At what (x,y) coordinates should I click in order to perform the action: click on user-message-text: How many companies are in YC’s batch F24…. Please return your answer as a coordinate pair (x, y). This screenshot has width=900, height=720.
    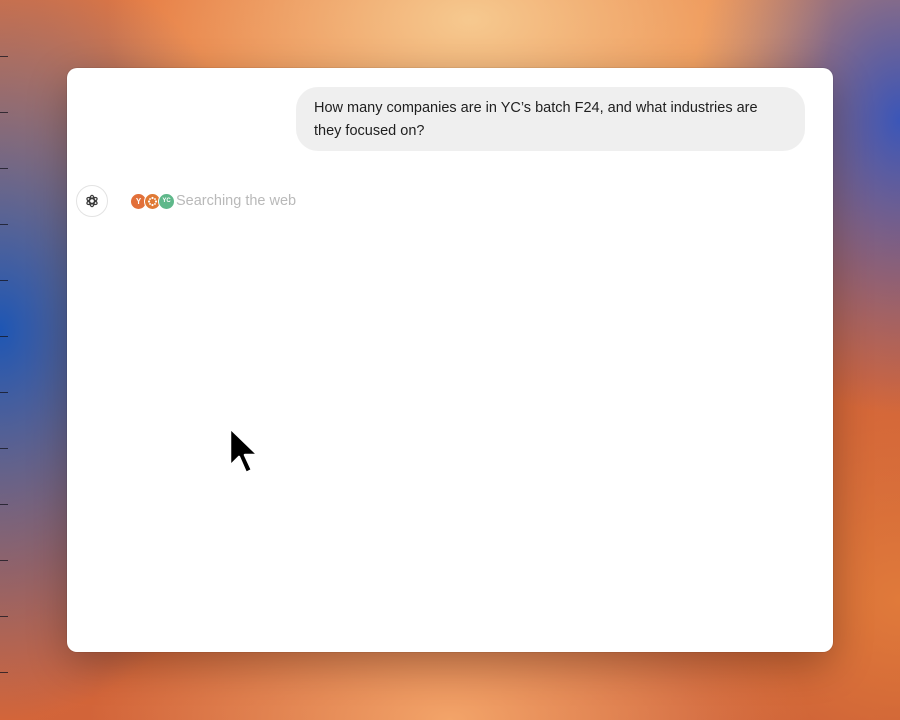
    Looking at the image, I should click on (536, 119).